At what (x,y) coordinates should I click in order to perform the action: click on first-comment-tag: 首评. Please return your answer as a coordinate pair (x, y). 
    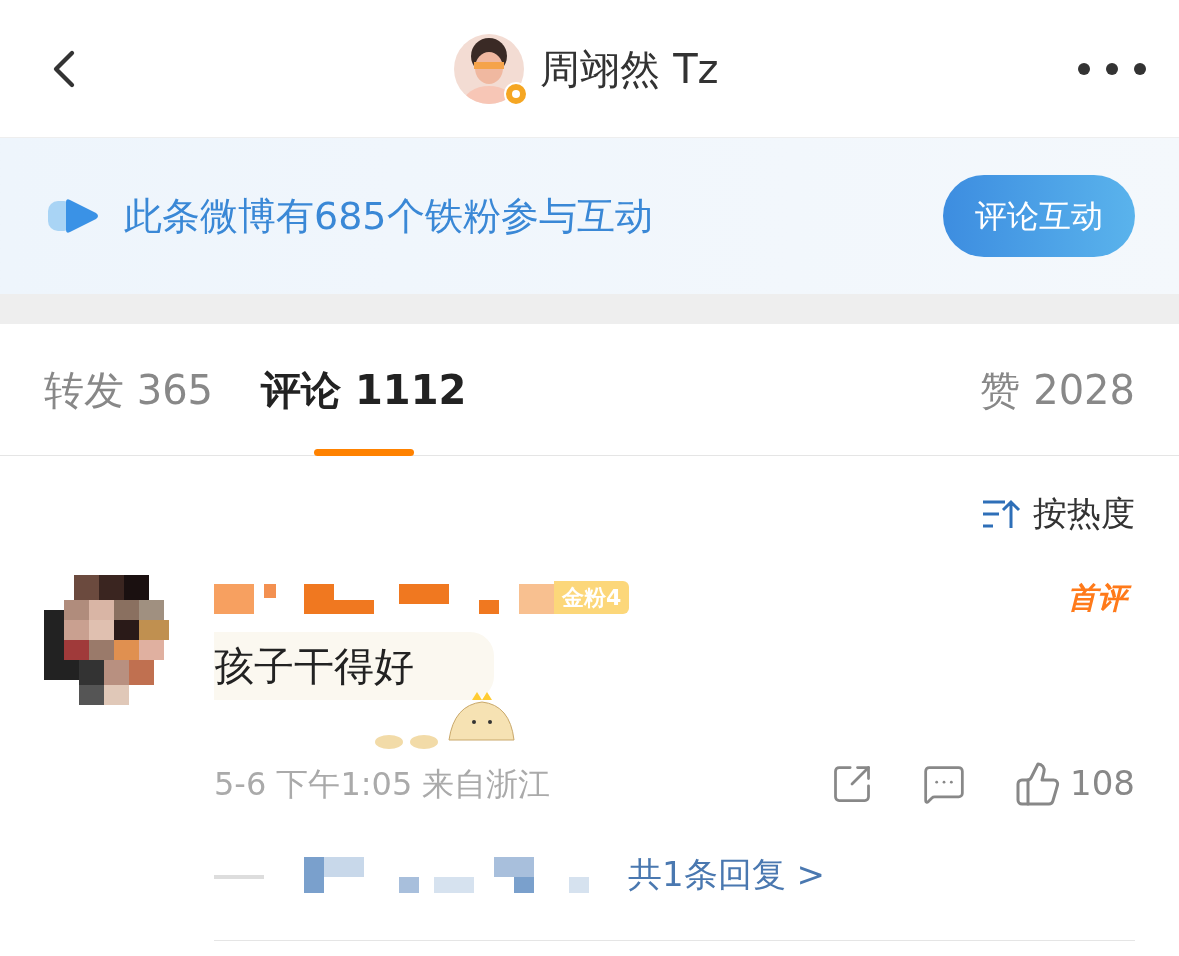
    Looking at the image, I should click on (1101, 597).